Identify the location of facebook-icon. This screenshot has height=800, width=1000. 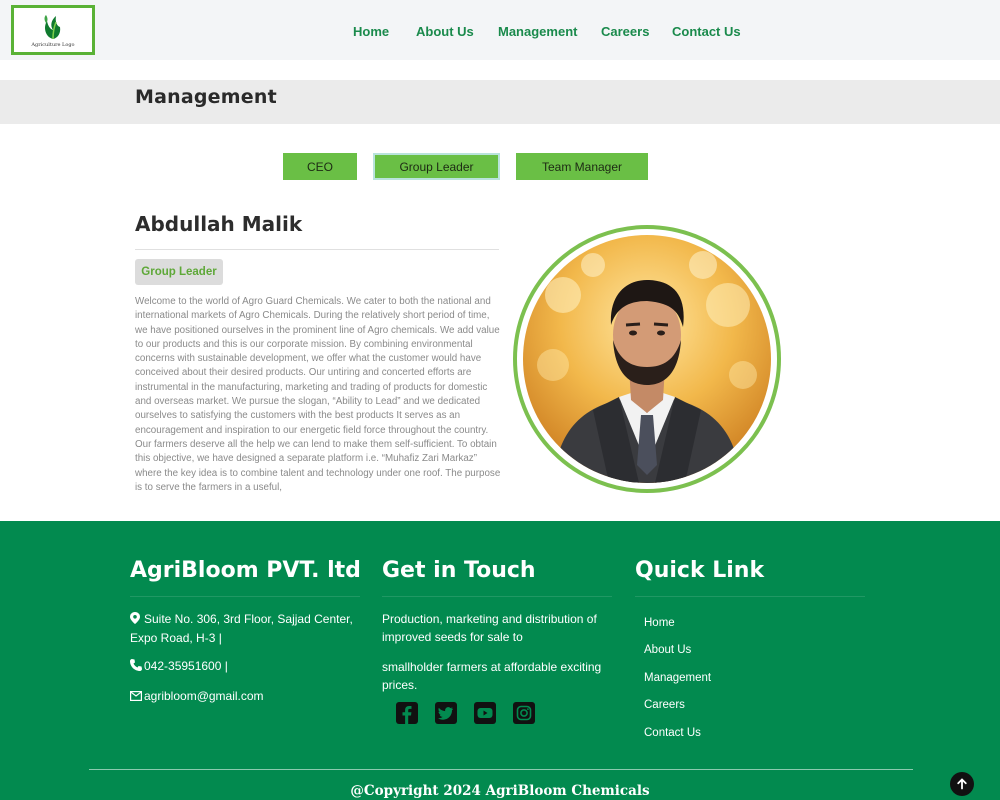
(407, 713).